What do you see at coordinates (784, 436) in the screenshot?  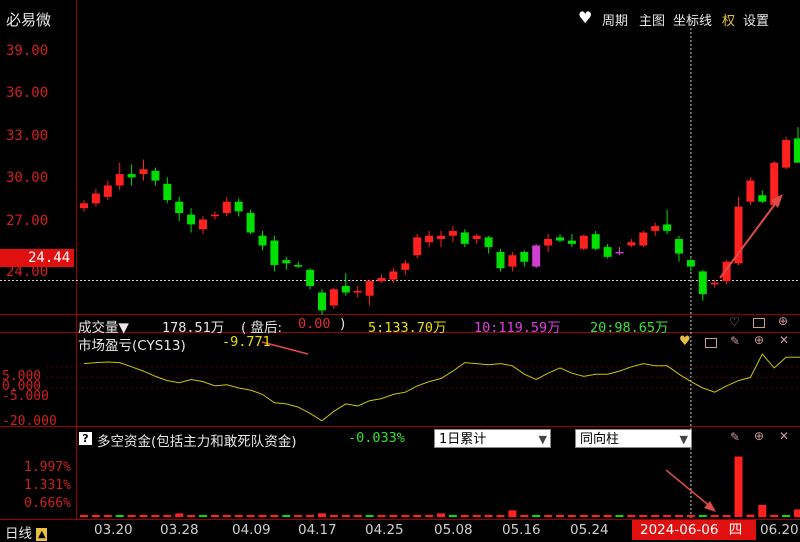 I see `fund-close-icon: ✕` at bounding box center [784, 436].